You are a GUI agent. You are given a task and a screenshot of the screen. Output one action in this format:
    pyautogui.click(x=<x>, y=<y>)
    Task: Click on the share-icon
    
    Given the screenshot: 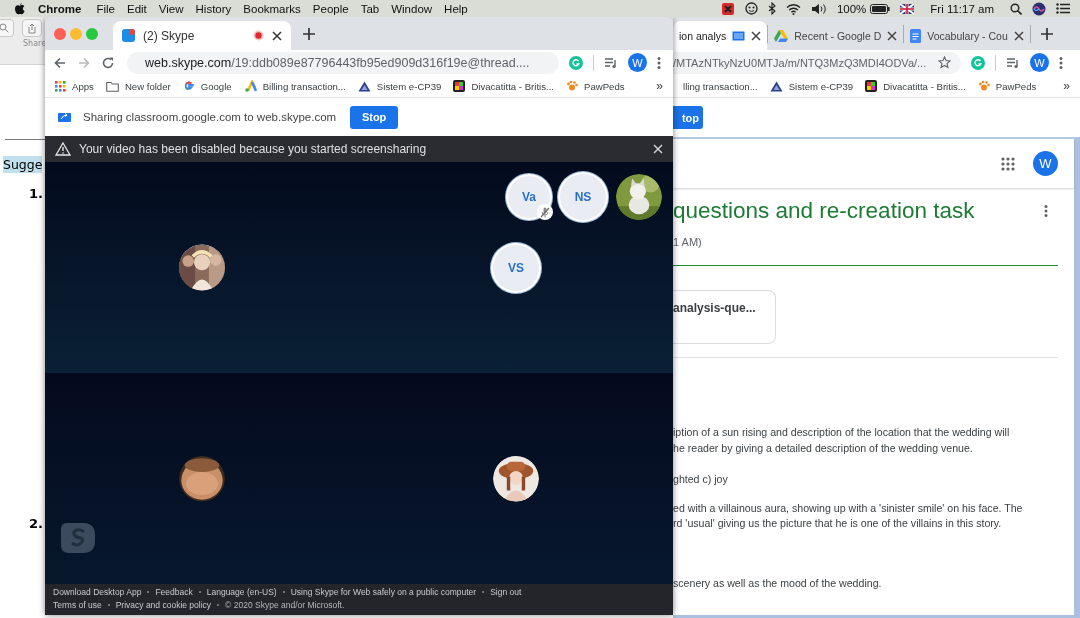 What is the action you would take?
    pyautogui.click(x=32, y=28)
    